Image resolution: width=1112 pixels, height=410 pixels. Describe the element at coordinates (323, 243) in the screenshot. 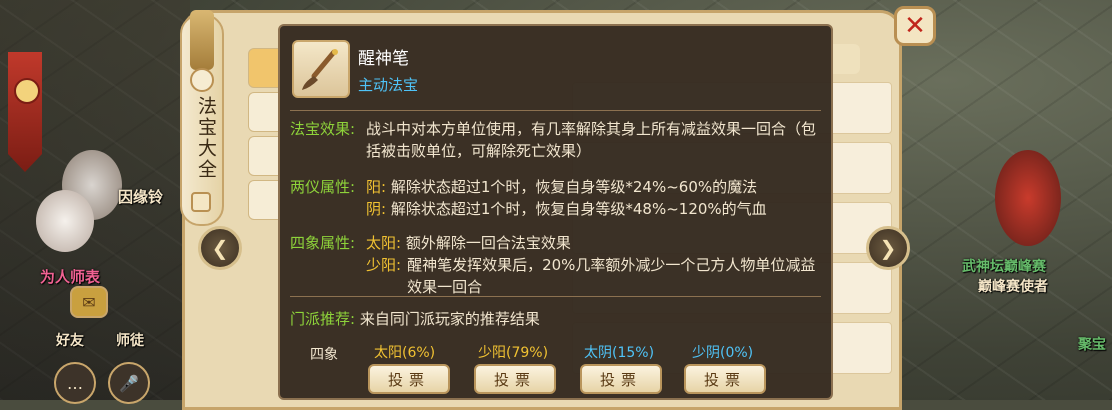

I see `sixiang-label: 四象属性:` at that location.